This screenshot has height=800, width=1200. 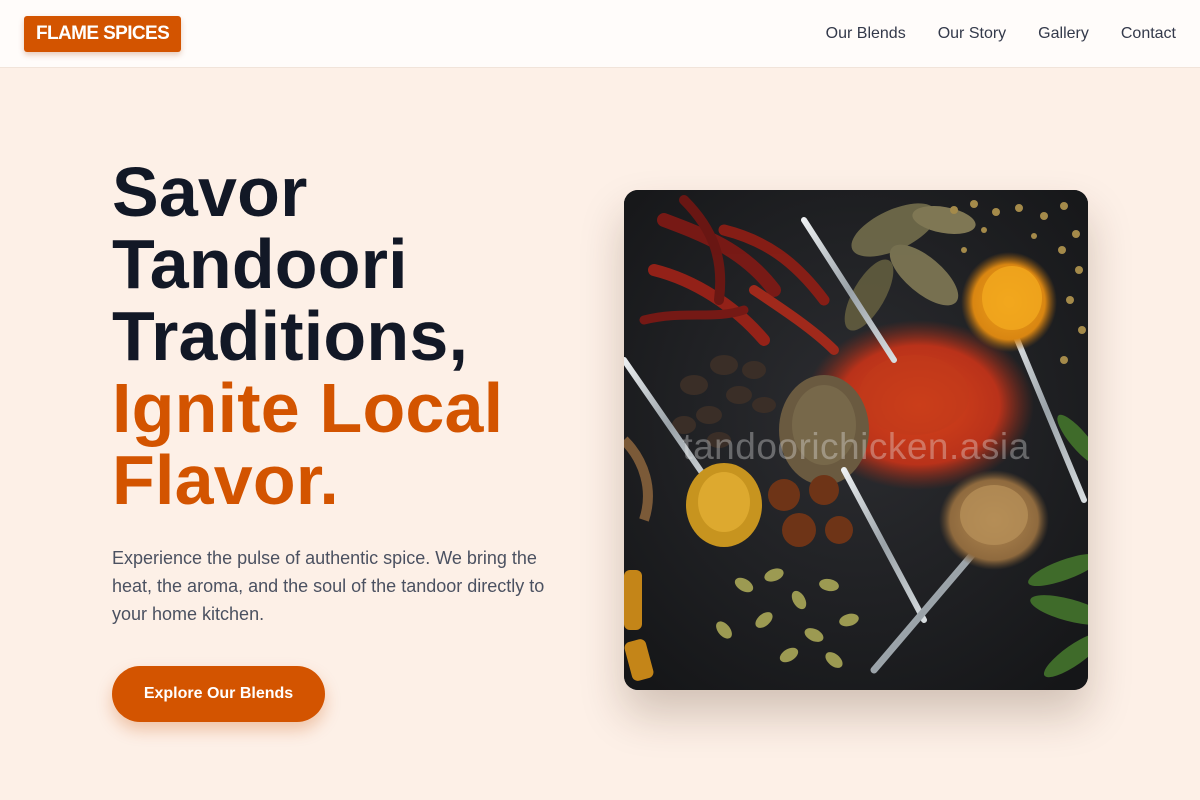 What do you see at coordinates (856, 446) in the screenshot?
I see `image-watermark: tandoorichicken.asia` at bounding box center [856, 446].